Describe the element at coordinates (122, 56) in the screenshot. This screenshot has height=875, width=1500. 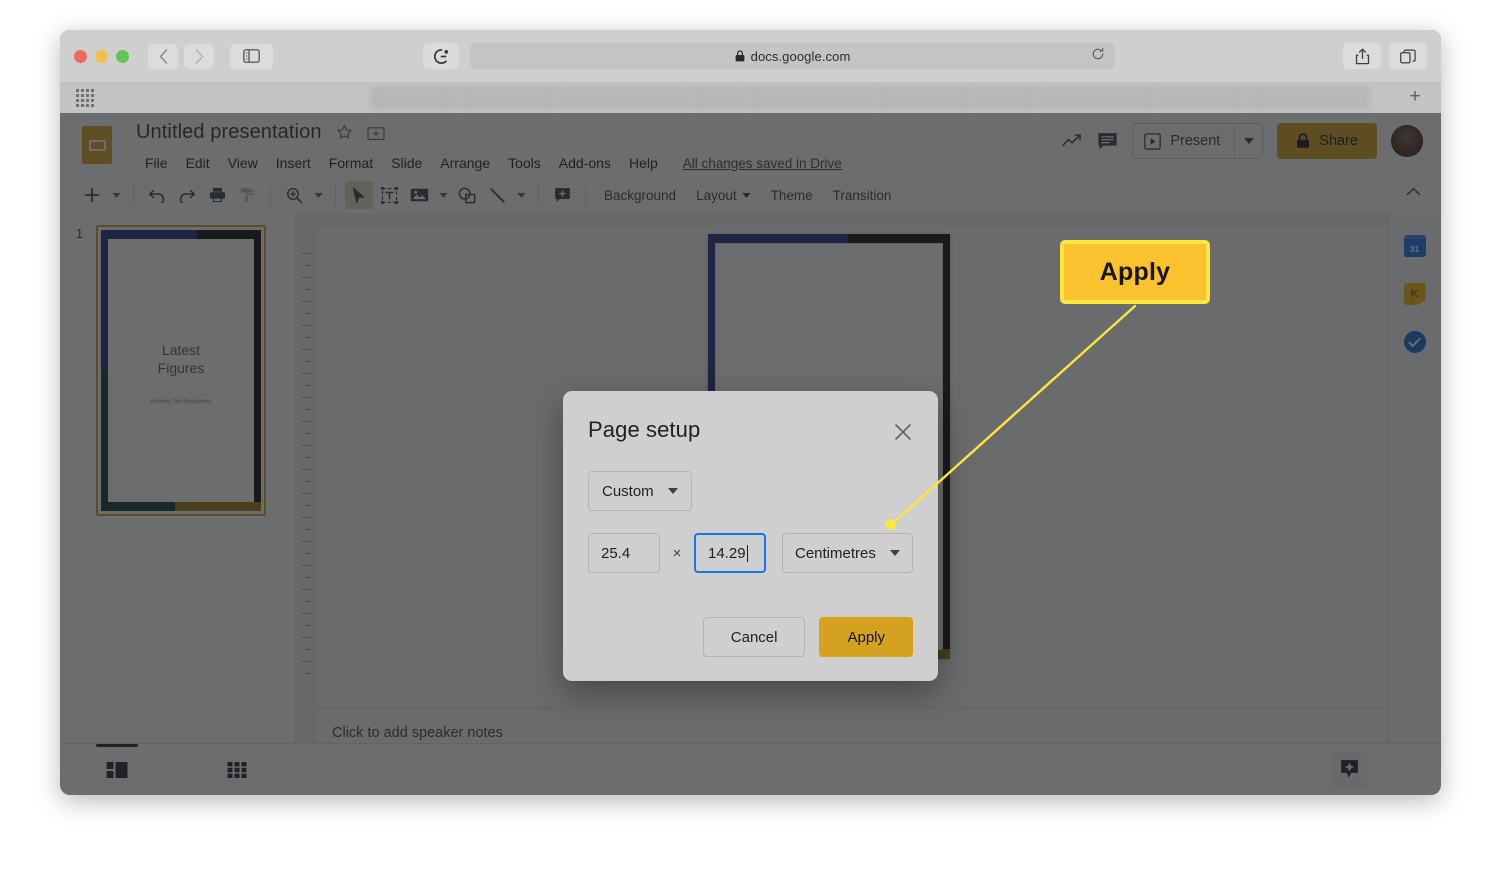
I see `maximize-window-button` at that location.